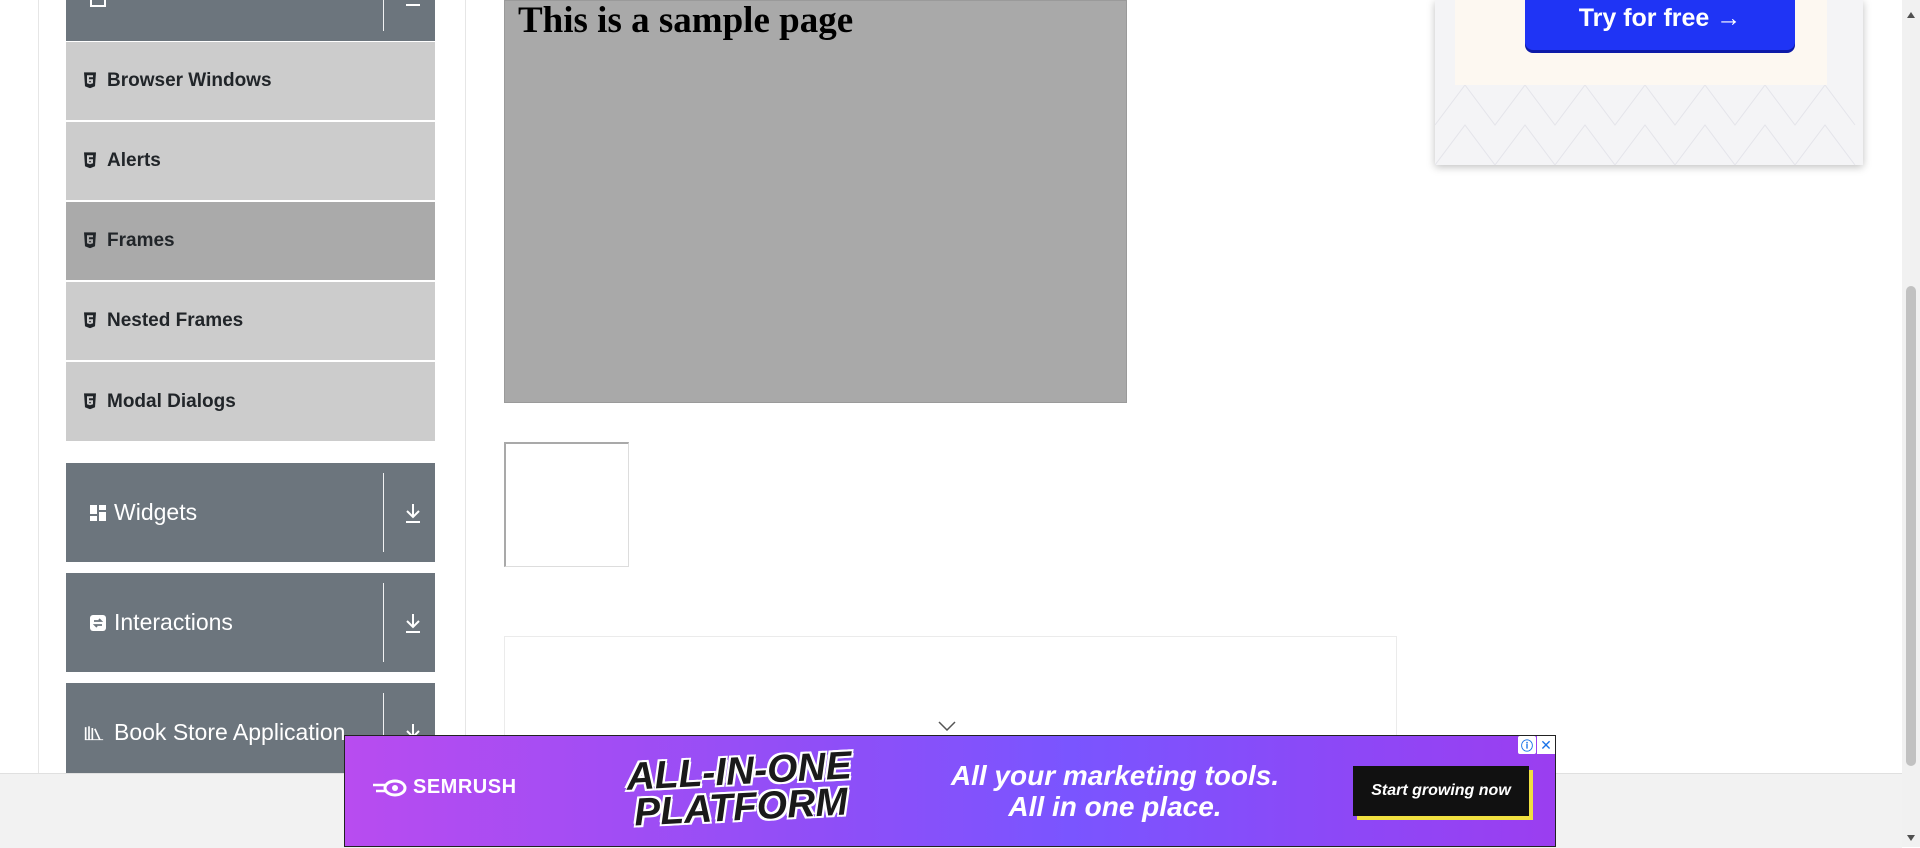 Image resolution: width=1920 pixels, height=848 pixels. What do you see at coordinates (686, 20) in the screenshot?
I see `frame-heading: This is a sample page` at bounding box center [686, 20].